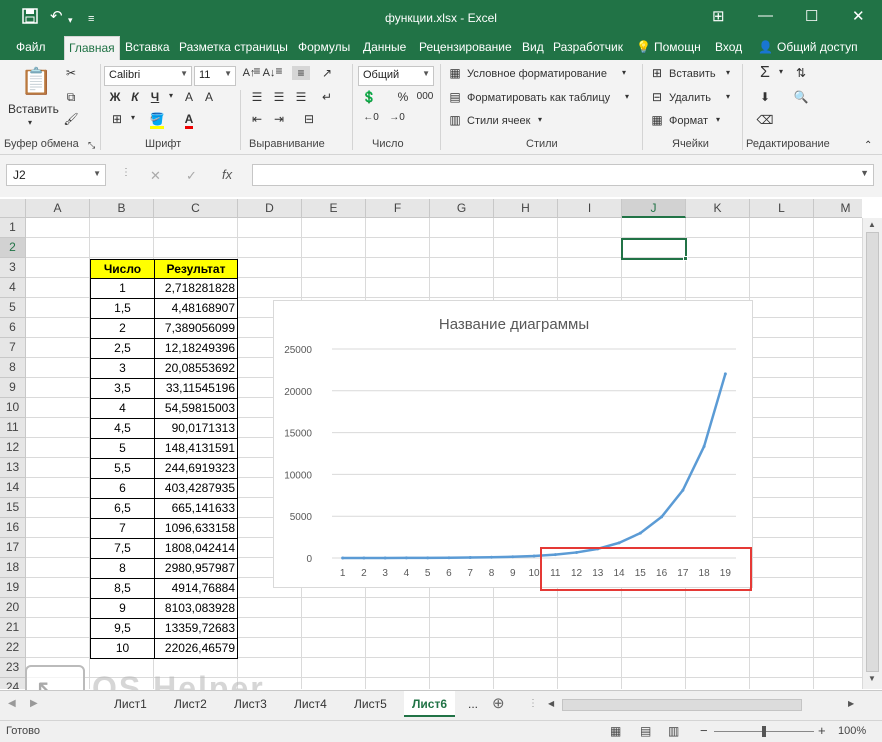 Image resolution: width=882 pixels, height=742 pixels. What do you see at coordinates (13, 548) in the screenshot?
I see `row-header-17: 17` at bounding box center [13, 548].